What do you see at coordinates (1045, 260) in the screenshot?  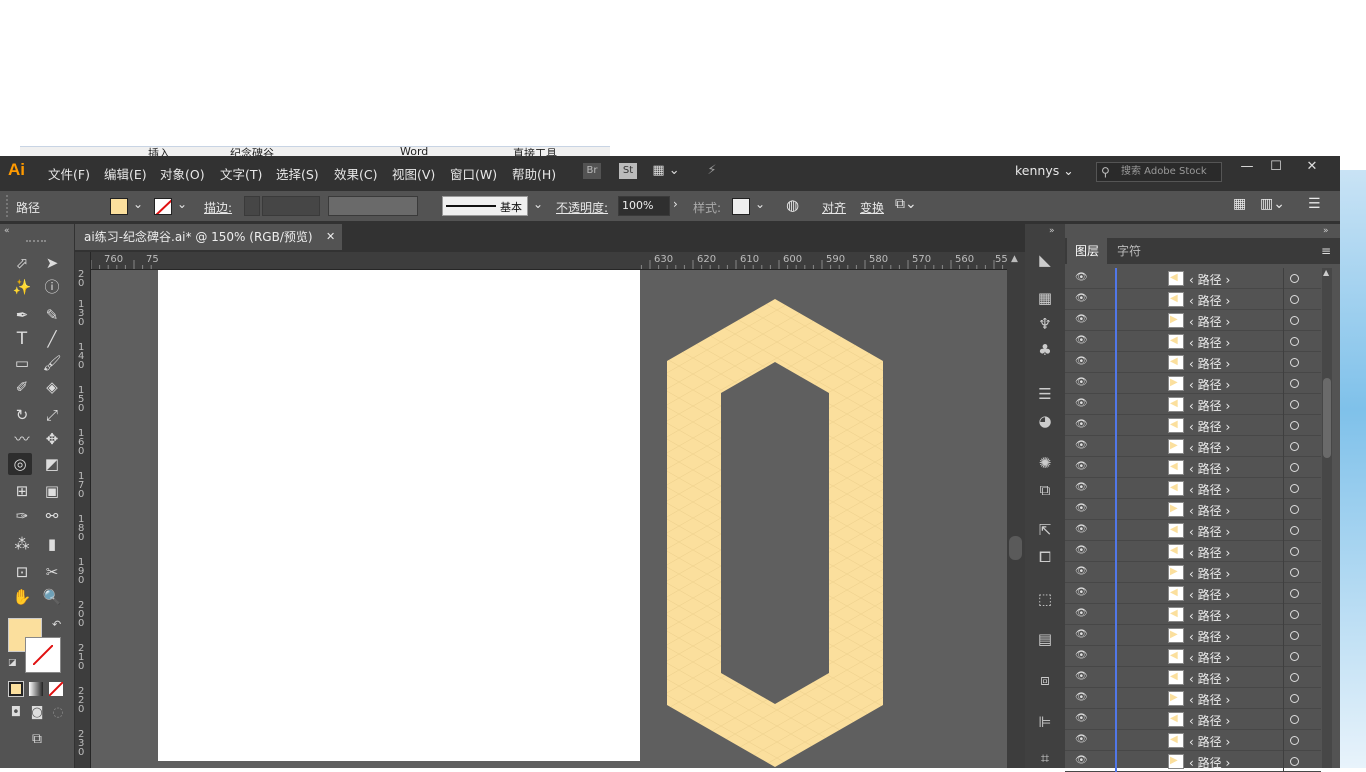 I see `color-guide-icon: ◣` at bounding box center [1045, 260].